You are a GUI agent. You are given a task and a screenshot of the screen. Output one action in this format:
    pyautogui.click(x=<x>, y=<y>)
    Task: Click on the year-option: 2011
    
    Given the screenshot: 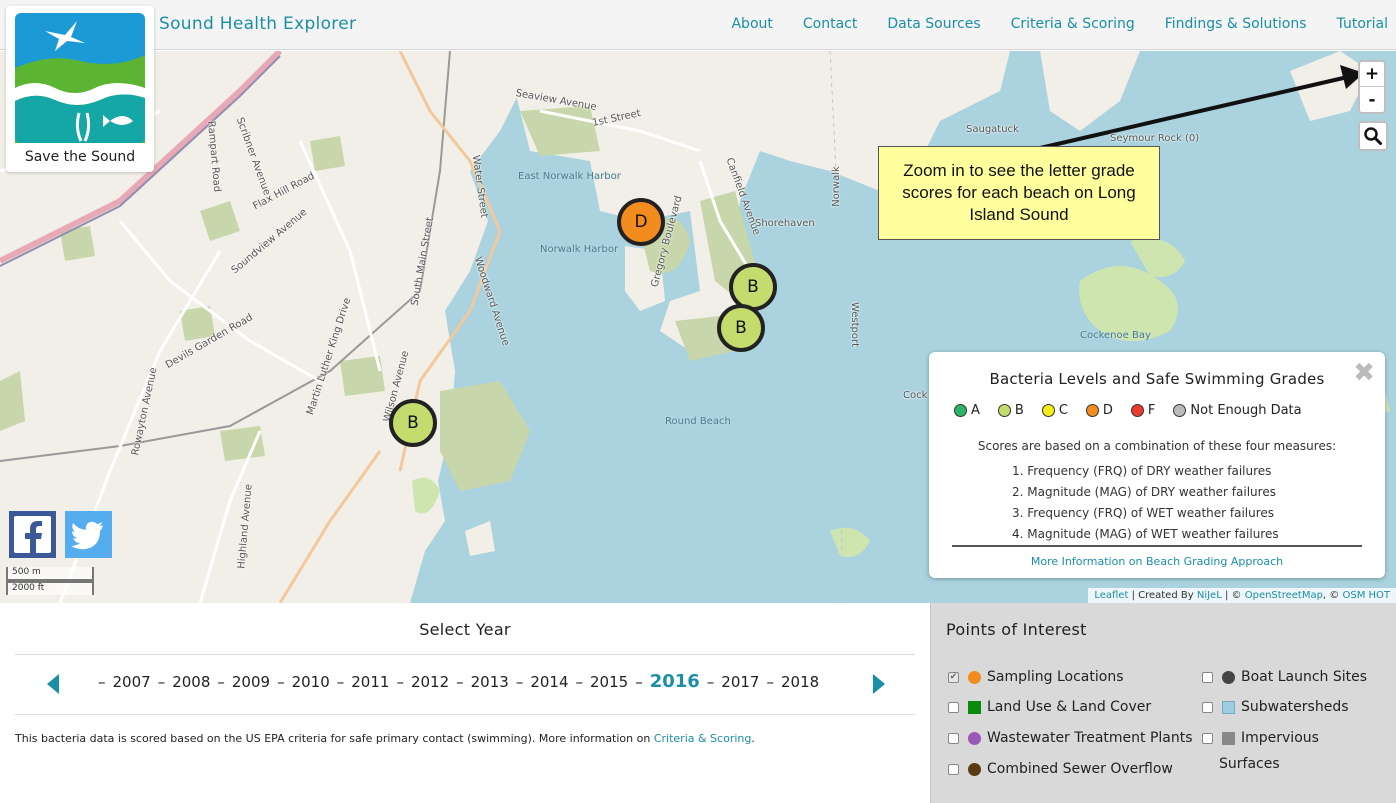 What is the action you would take?
    pyautogui.click(x=370, y=682)
    